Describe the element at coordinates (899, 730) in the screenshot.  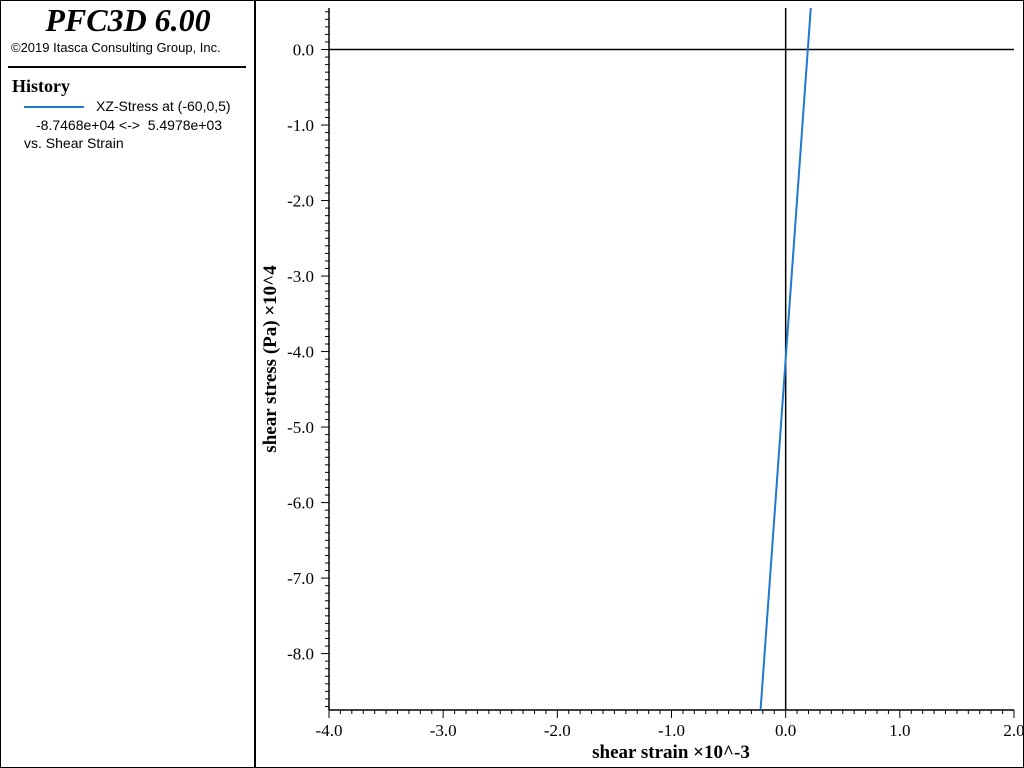
I see `x-tick-label: 1.0` at that location.